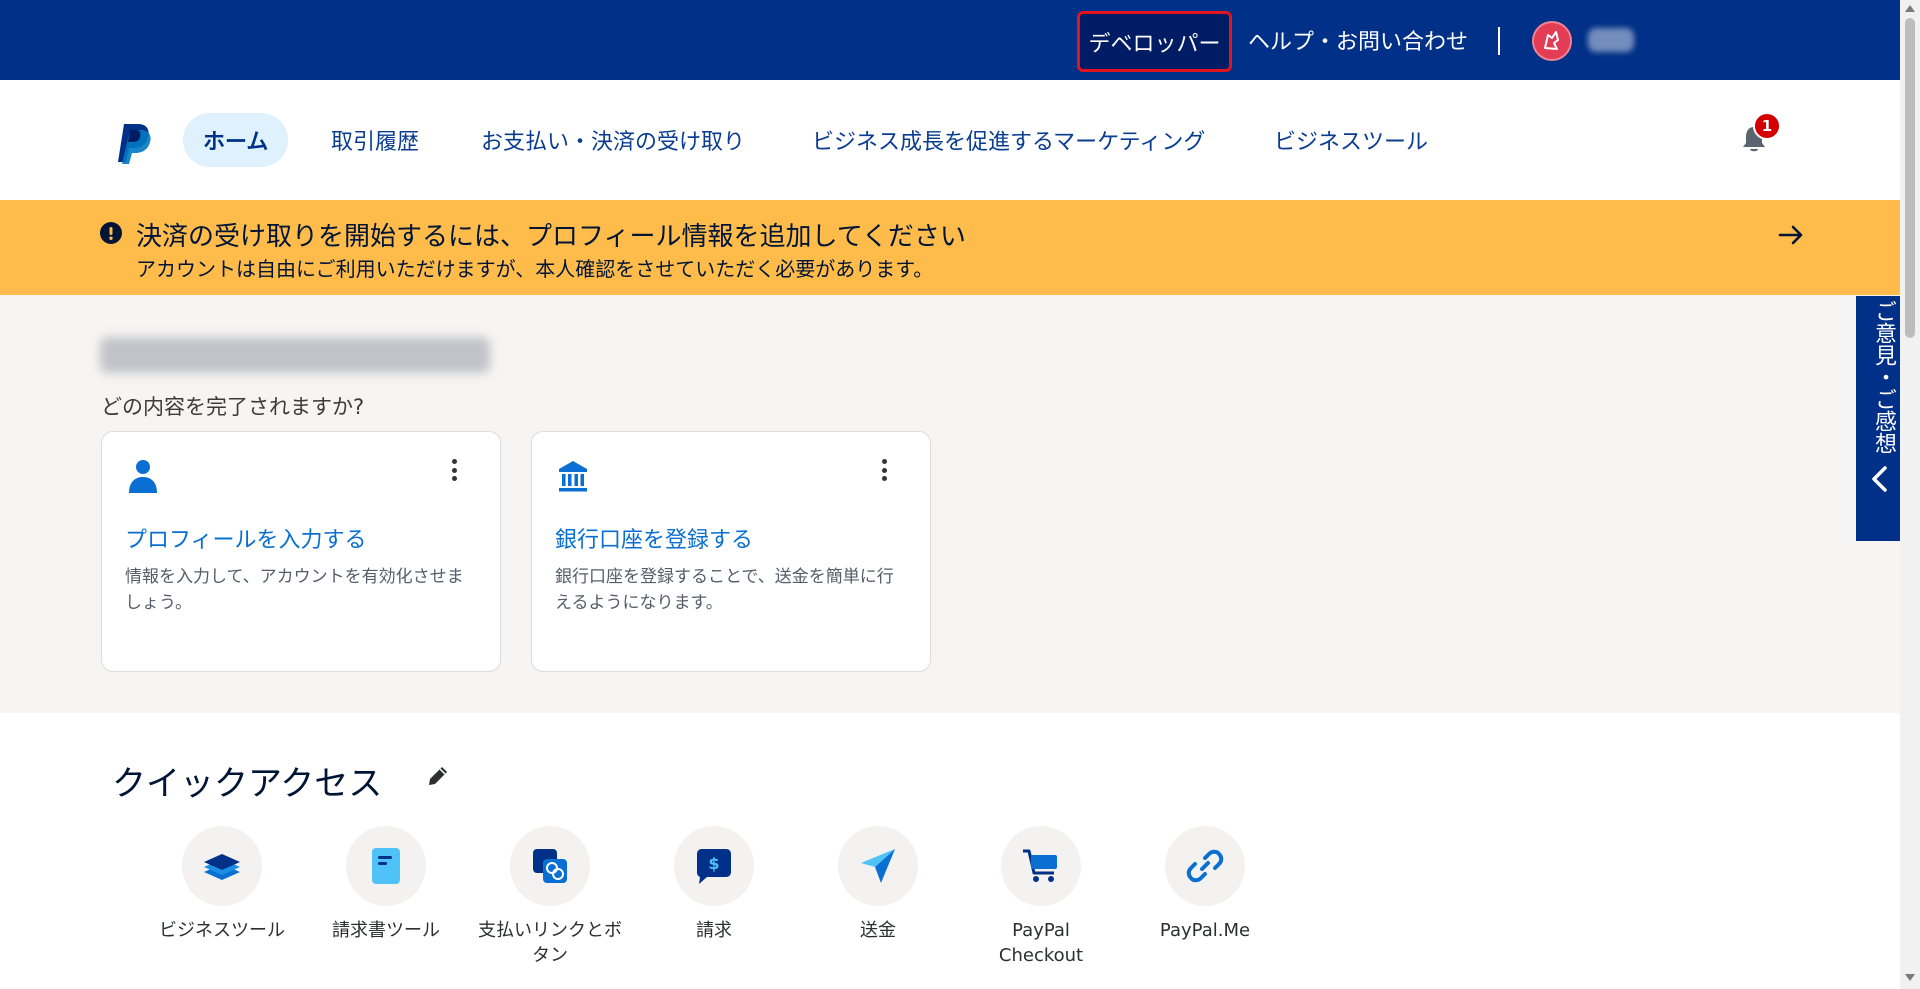  Describe the element at coordinates (550, 866) in the screenshot. I see `payment-links-icon` at that location.